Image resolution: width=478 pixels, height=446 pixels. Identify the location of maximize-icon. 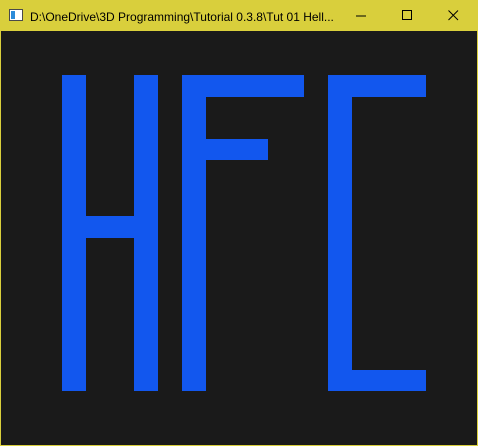
(407, 15).